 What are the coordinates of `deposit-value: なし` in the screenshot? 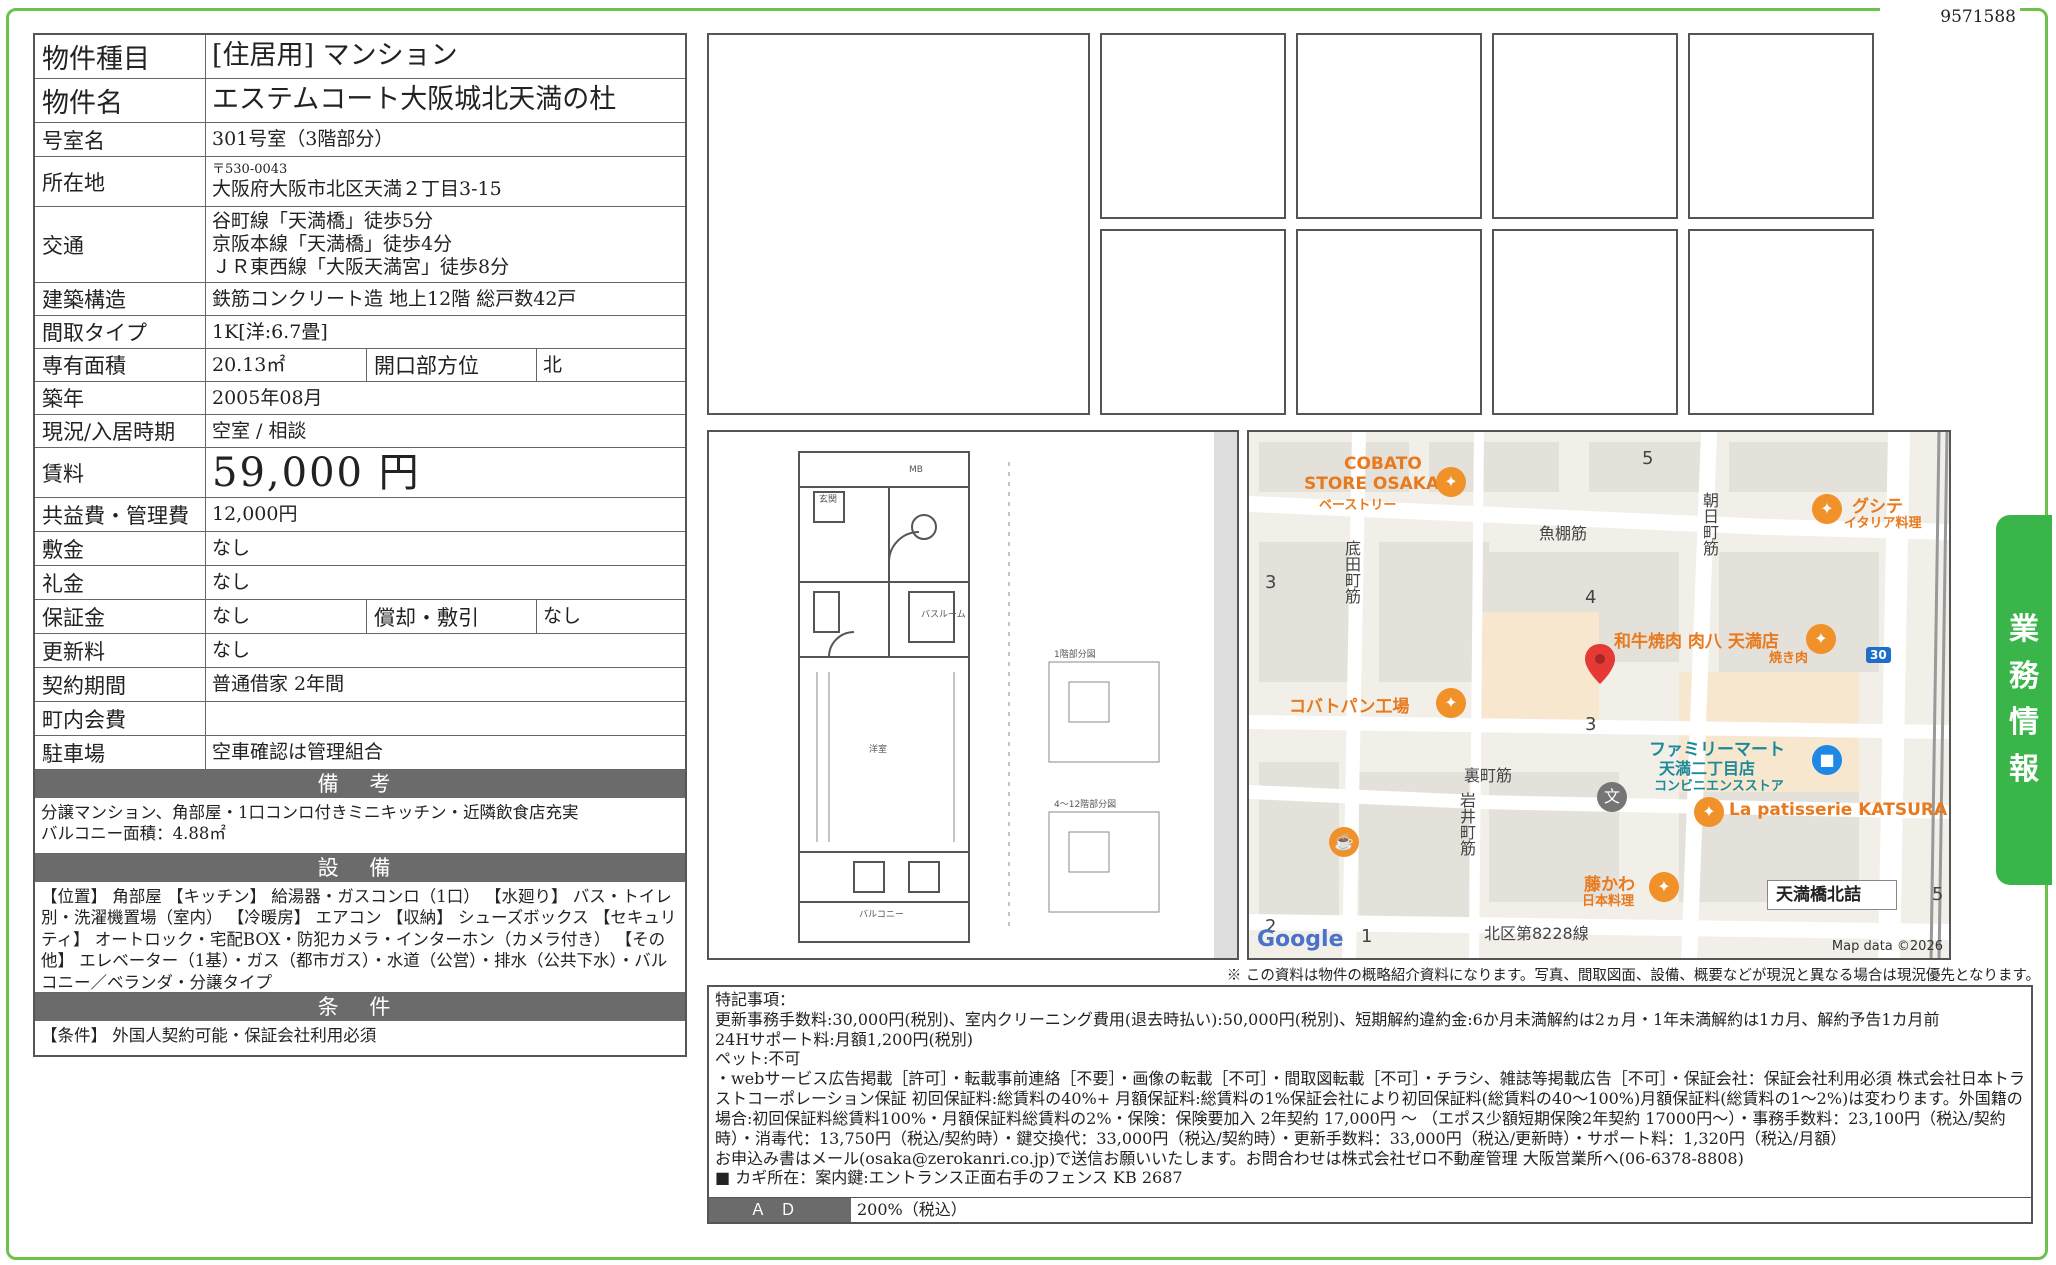 It's located at (231, 548).